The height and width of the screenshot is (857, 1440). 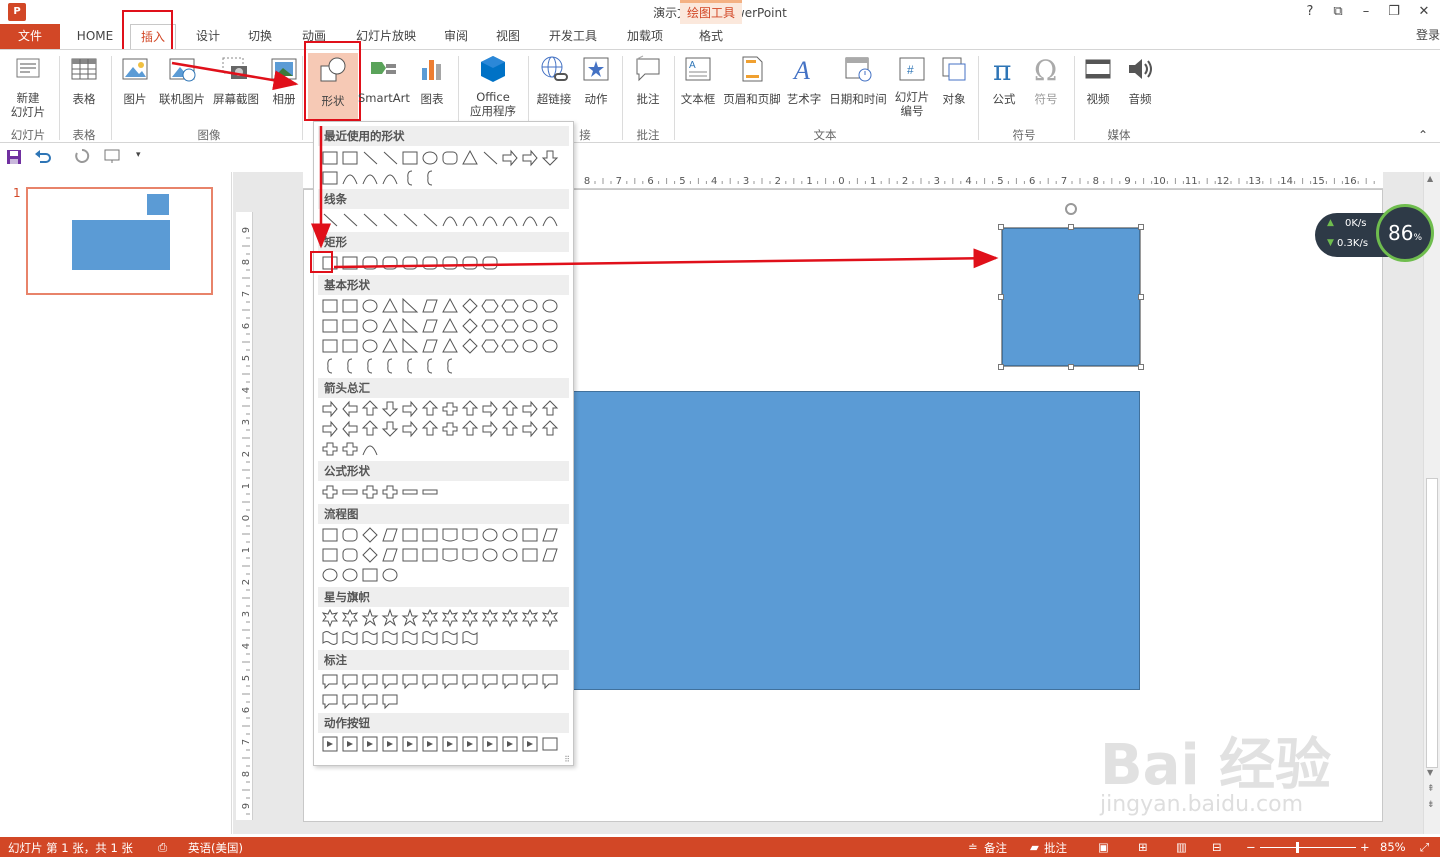 I want to click on zoom-level: 85%, so click(x=1393, y=847).